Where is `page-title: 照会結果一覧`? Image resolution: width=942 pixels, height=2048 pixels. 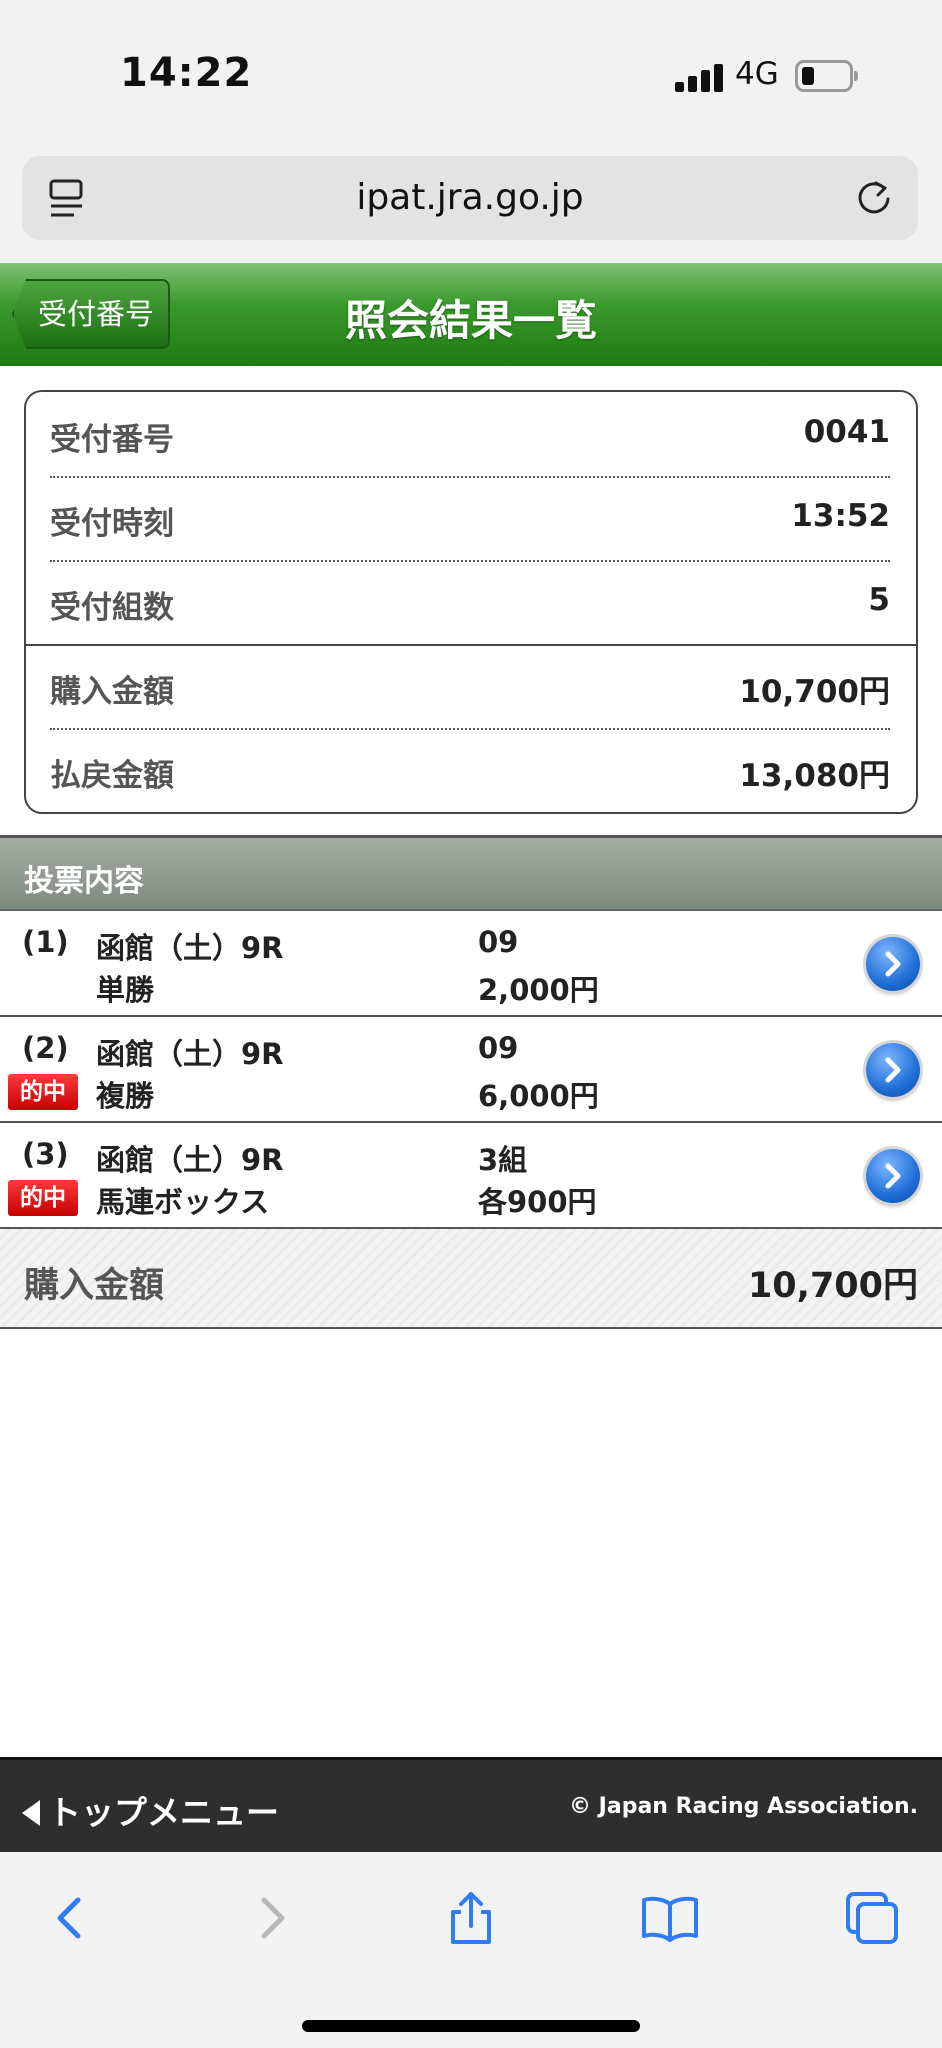
page-title: 照会結果一覧 is located at coordinates (470, 320).